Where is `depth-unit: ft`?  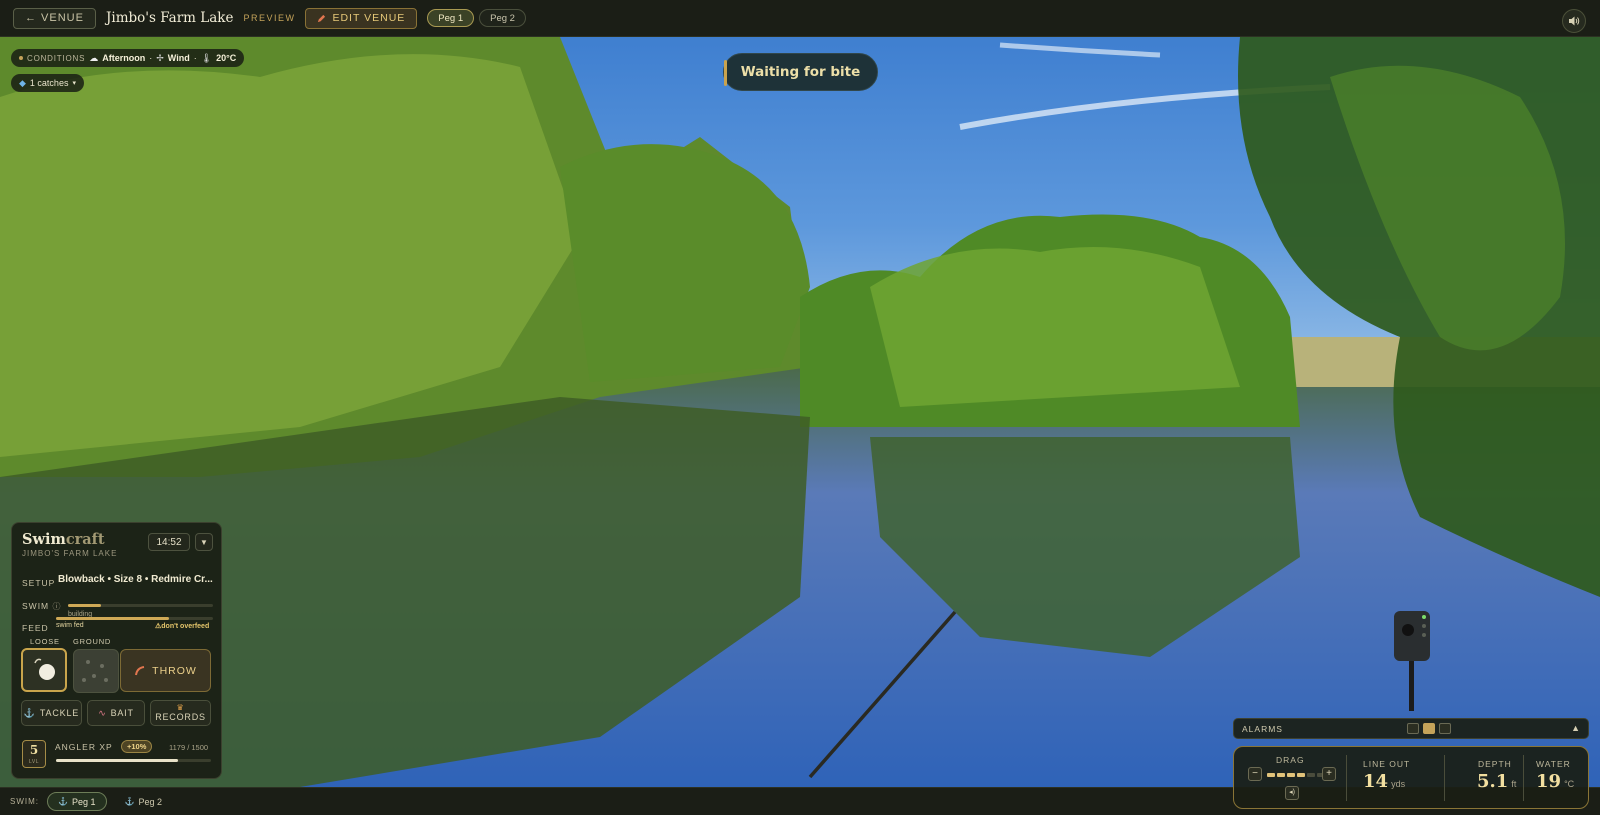 depth-unit: ft is located at coordinates (1514, 784).